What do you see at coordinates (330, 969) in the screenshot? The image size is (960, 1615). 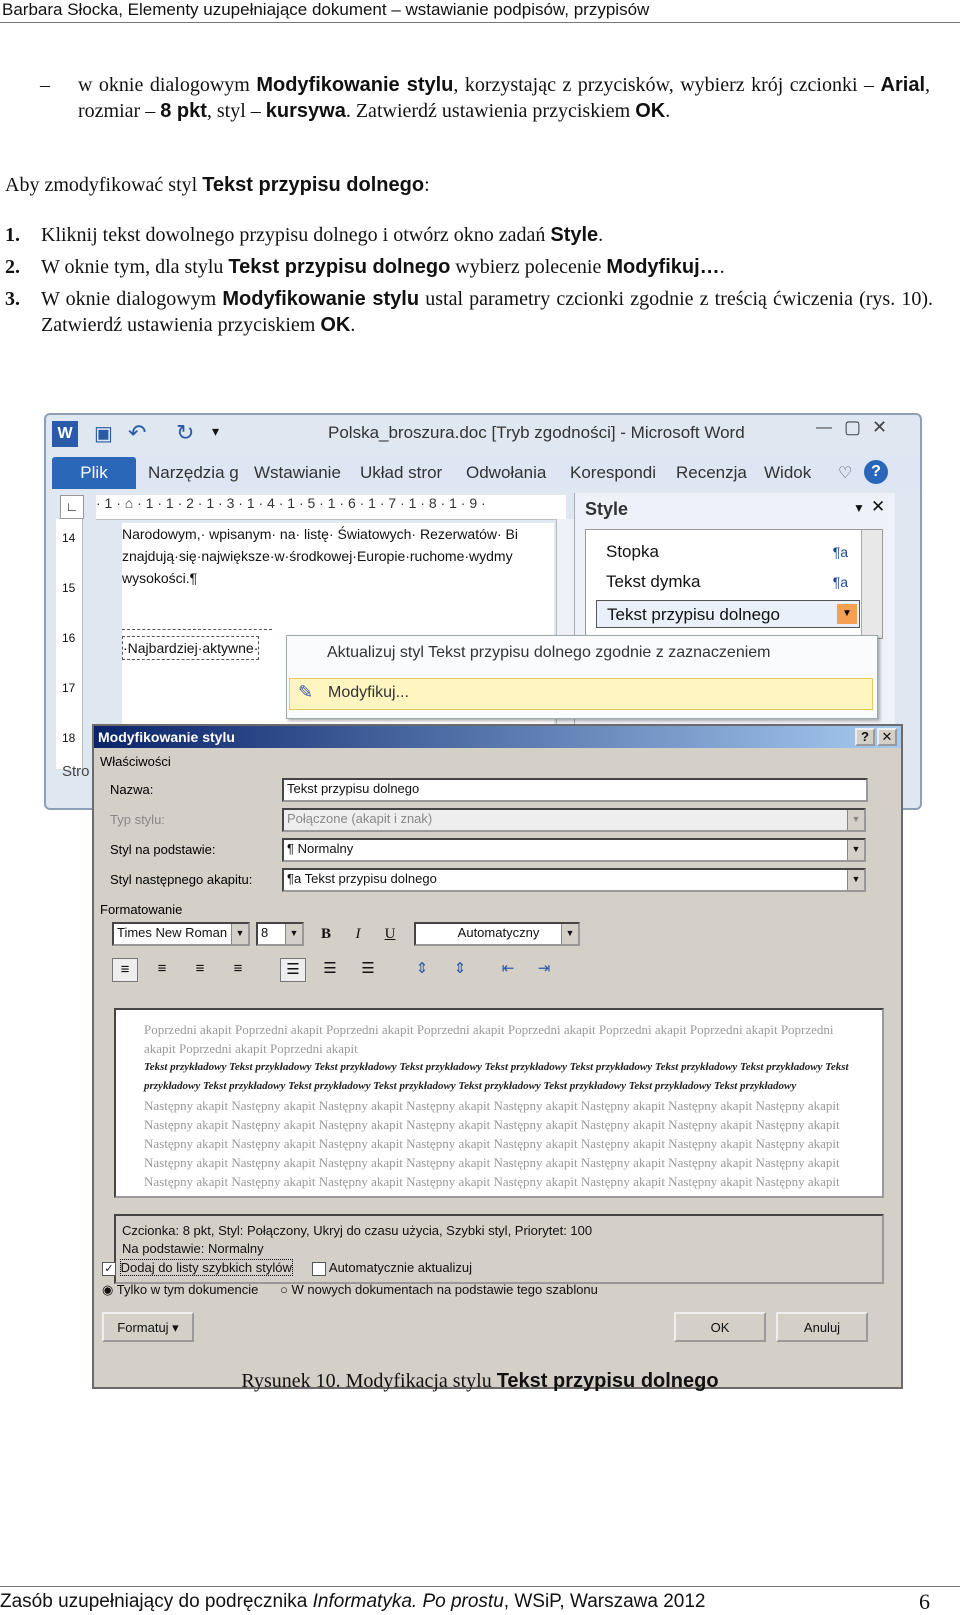 I see `one-half-spacing-icon: ☰` at bounding box center [330, 969].